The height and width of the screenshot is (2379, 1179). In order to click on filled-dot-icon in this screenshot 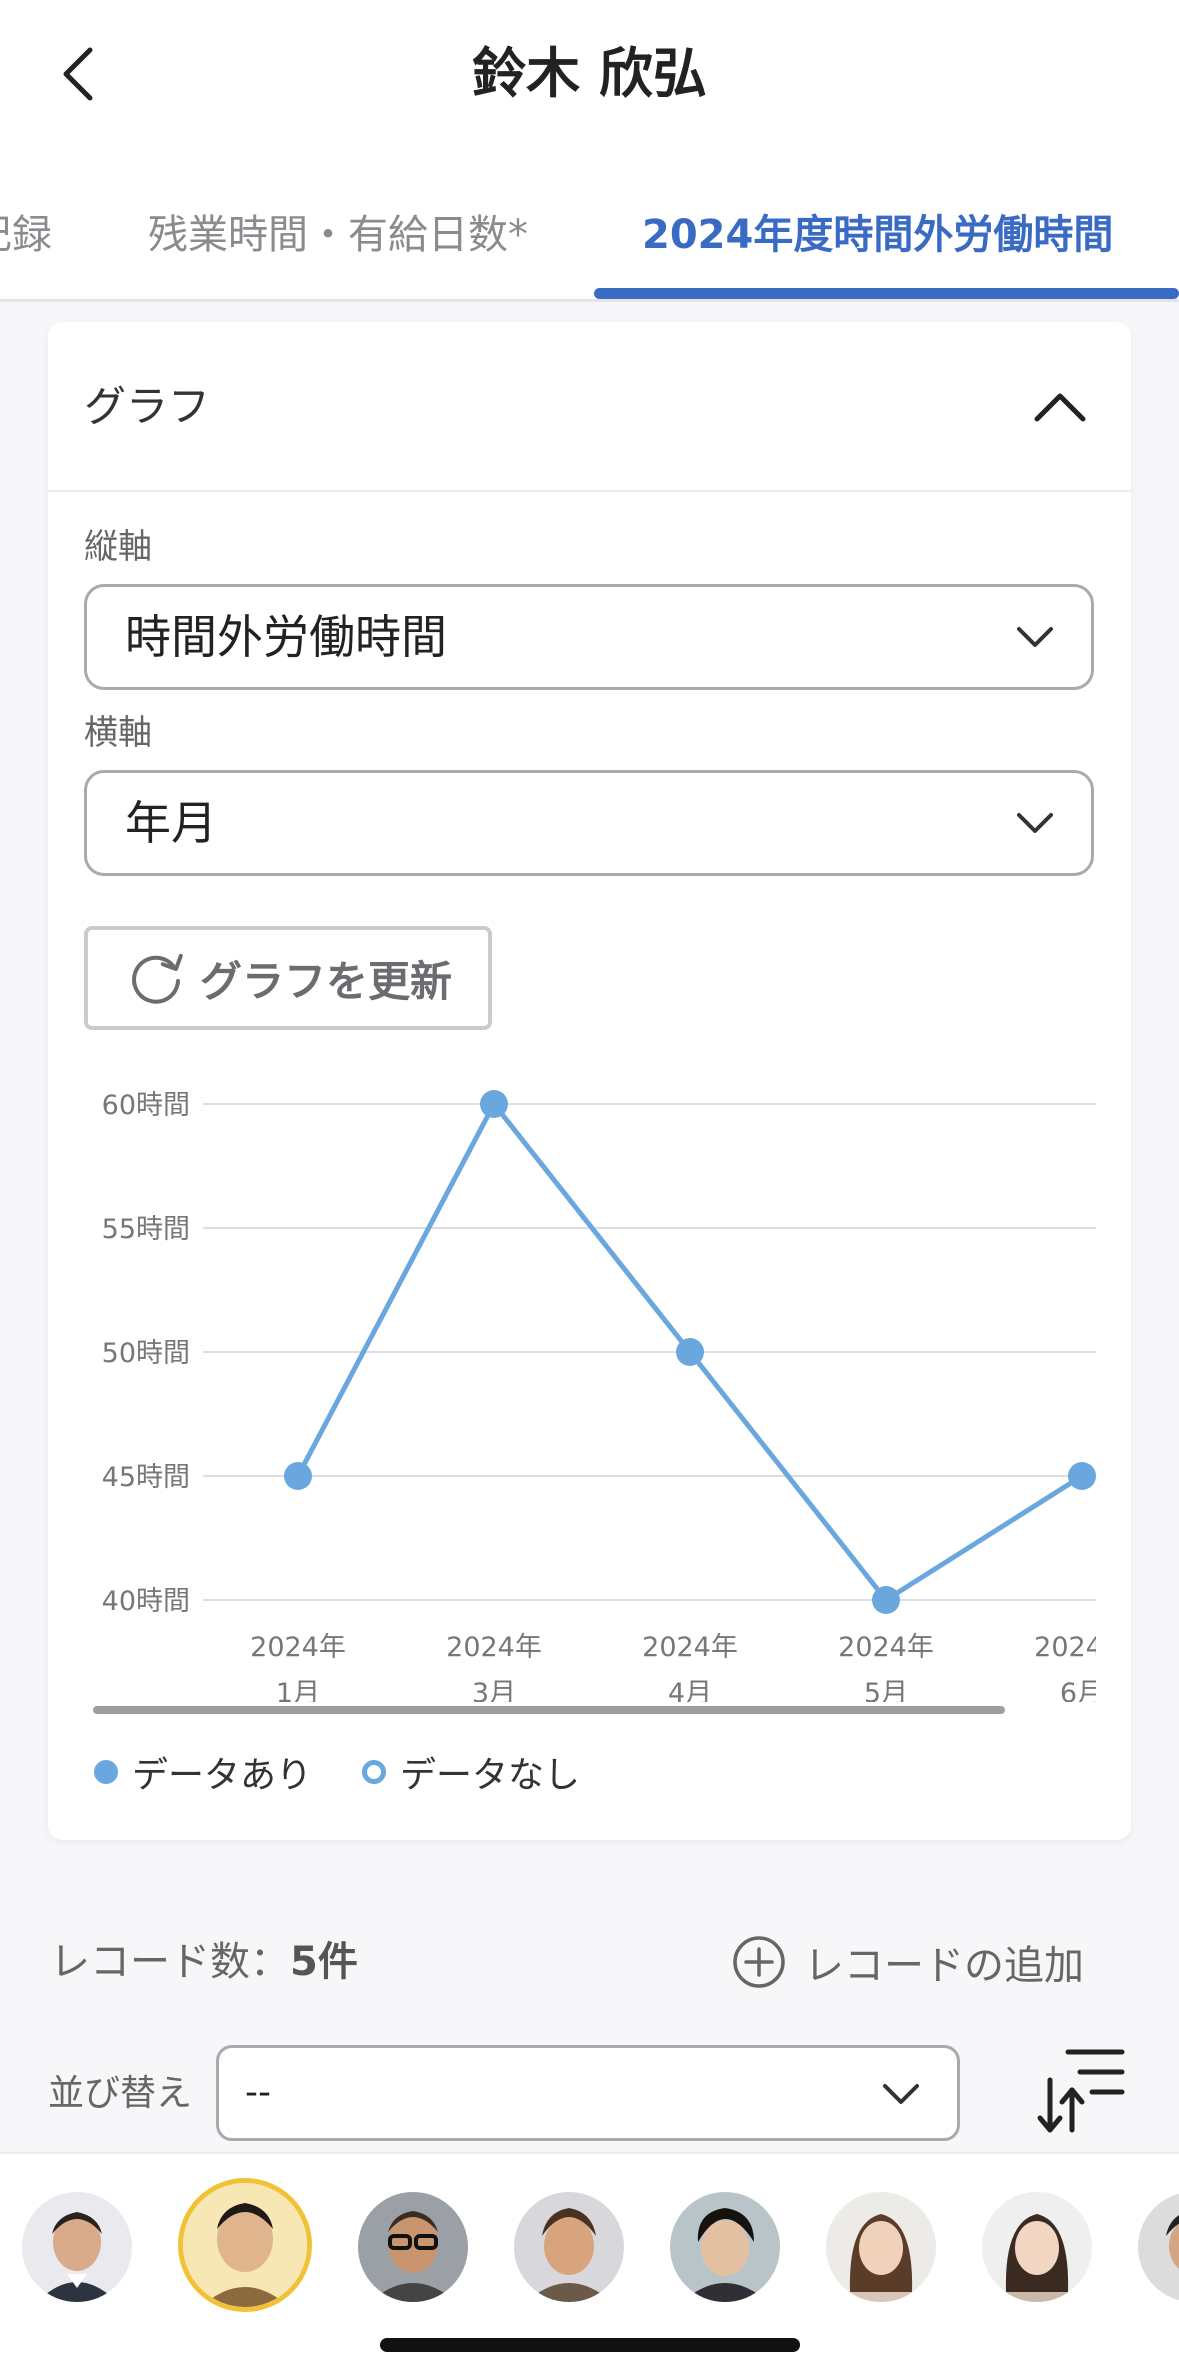, I will do `click(106, 1772)`.